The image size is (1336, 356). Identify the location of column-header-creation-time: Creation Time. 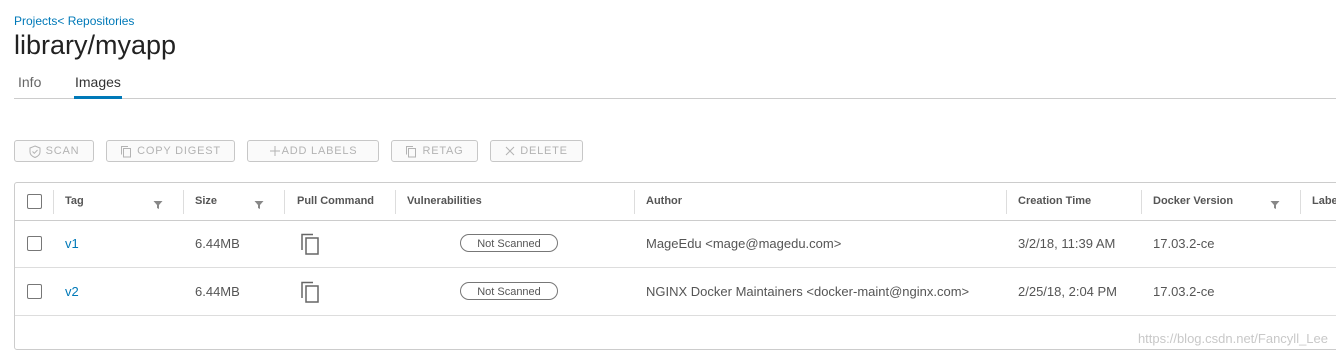
(1054, 201).